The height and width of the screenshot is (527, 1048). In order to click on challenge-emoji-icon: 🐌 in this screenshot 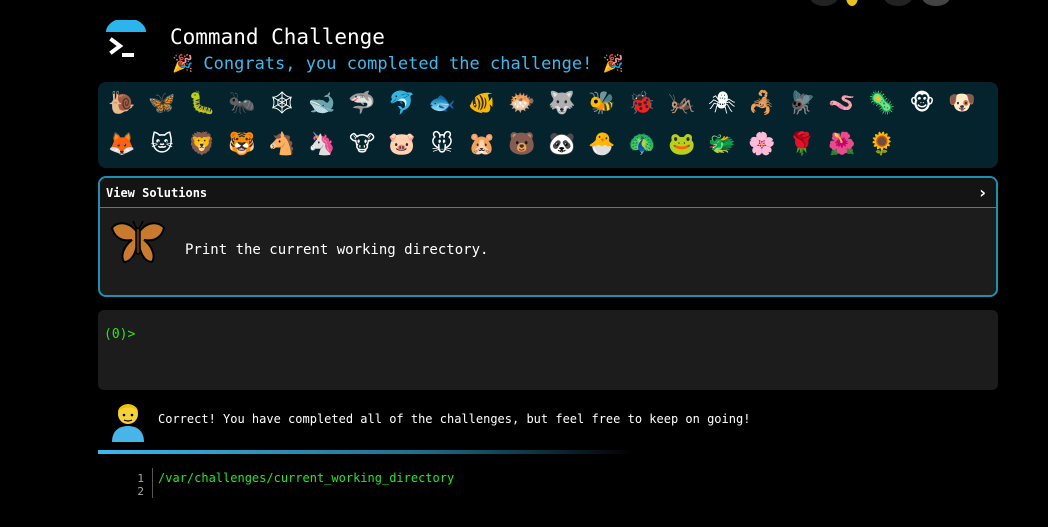, I will do `click(122, 104)`.